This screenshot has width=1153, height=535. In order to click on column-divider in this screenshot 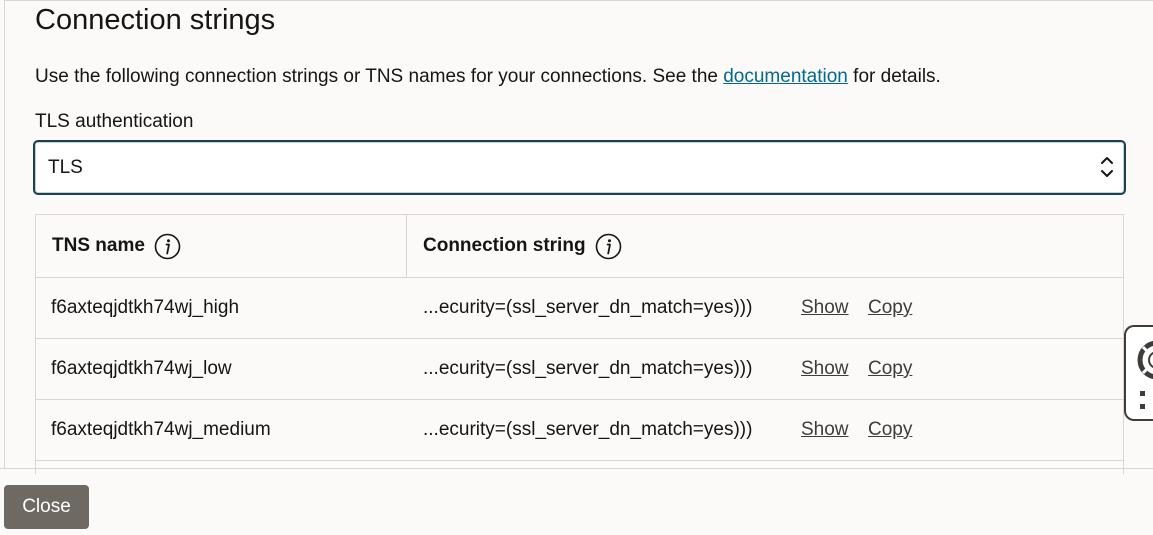, I will do `click(406, 246)`.